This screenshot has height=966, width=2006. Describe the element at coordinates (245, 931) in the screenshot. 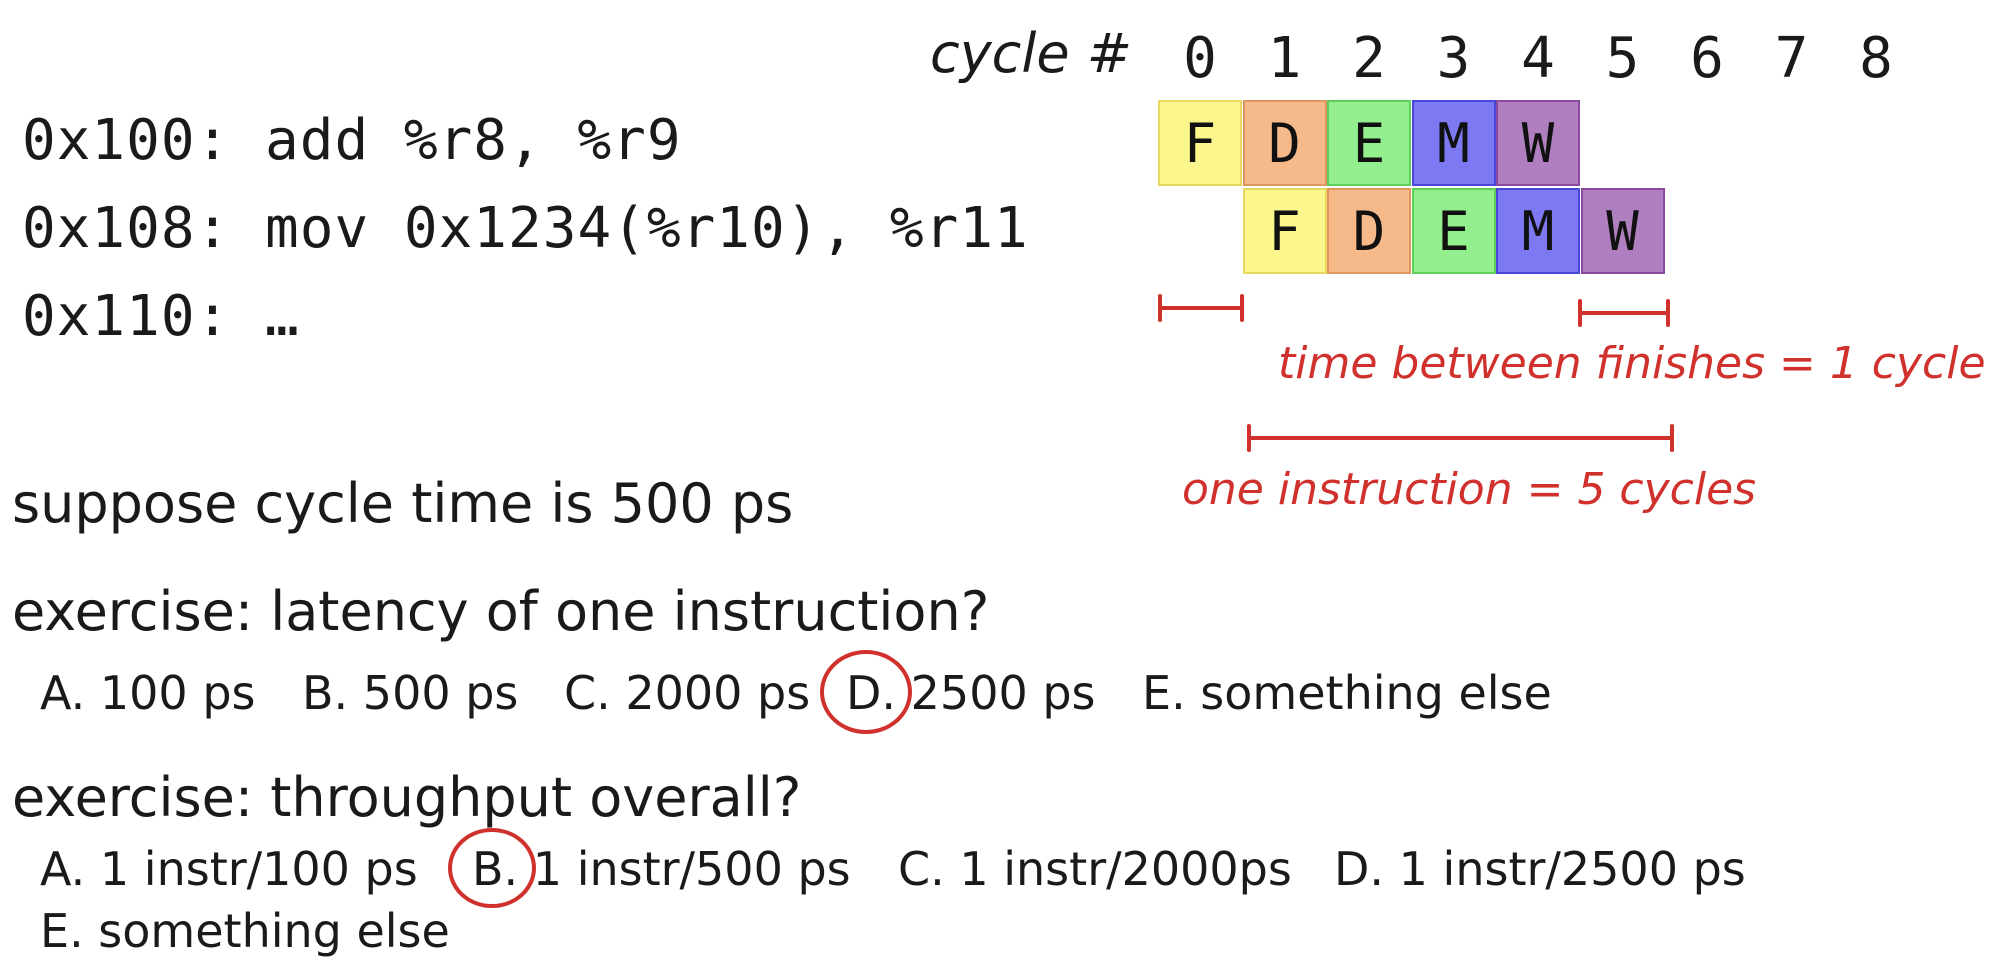

I see `ex2-option-e: E. something else` at that location.